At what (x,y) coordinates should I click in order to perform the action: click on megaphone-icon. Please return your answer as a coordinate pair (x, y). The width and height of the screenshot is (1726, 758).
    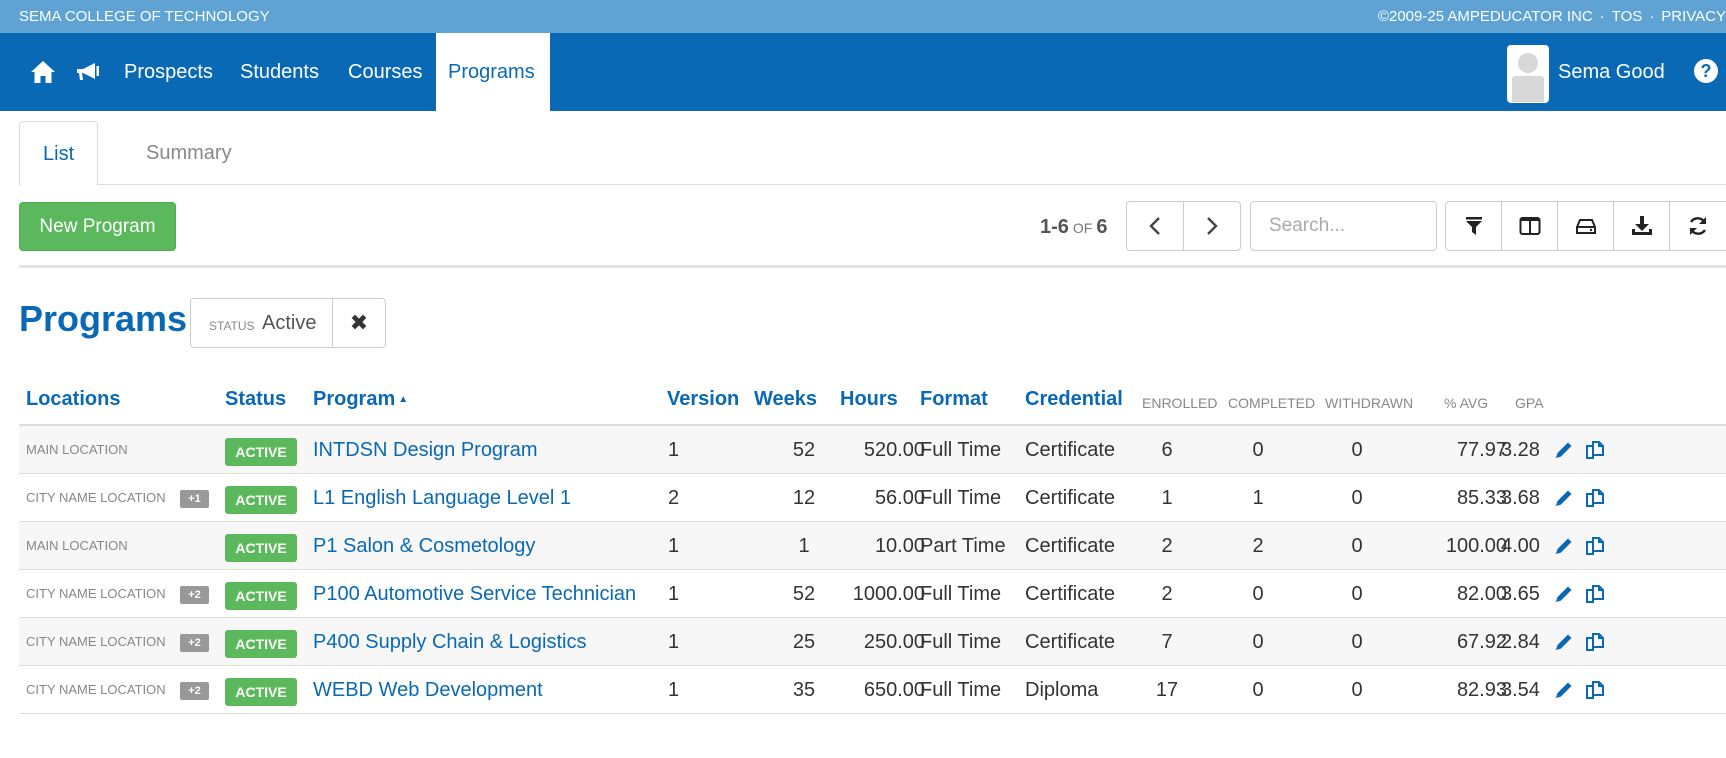
    Looking at the image, I should click on (88, 72).